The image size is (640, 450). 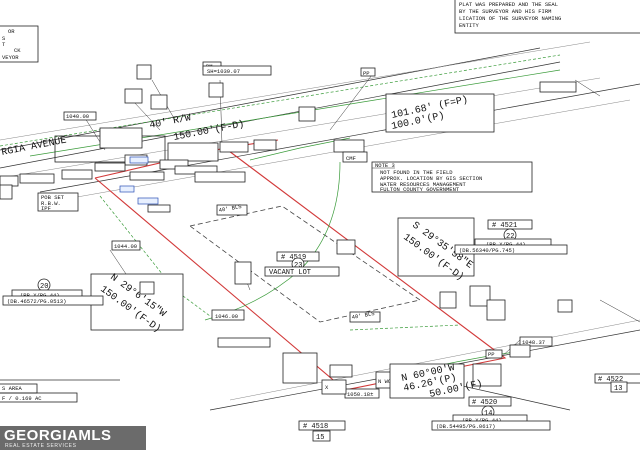 I want to click on svg-text: ENTITY, so click(x=469, y=25).